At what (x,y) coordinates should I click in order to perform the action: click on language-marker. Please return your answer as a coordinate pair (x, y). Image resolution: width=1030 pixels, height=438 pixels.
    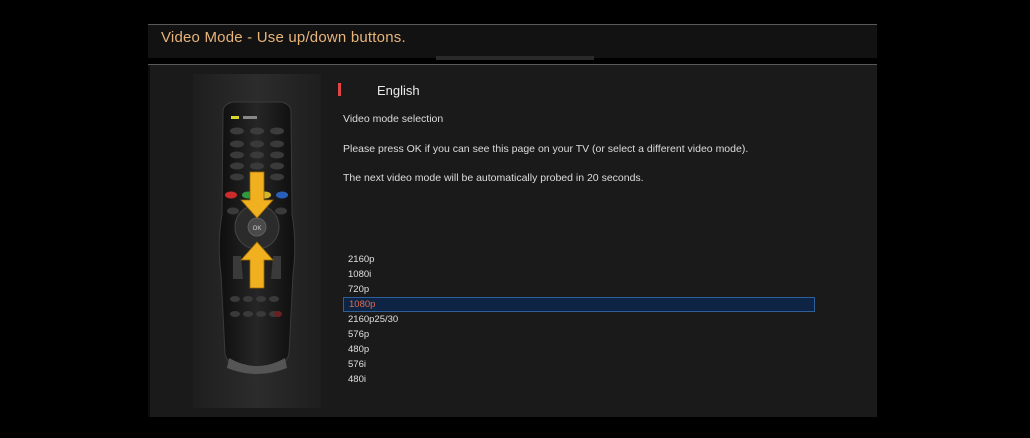
    Looking at the image, I should click on (339, 89).